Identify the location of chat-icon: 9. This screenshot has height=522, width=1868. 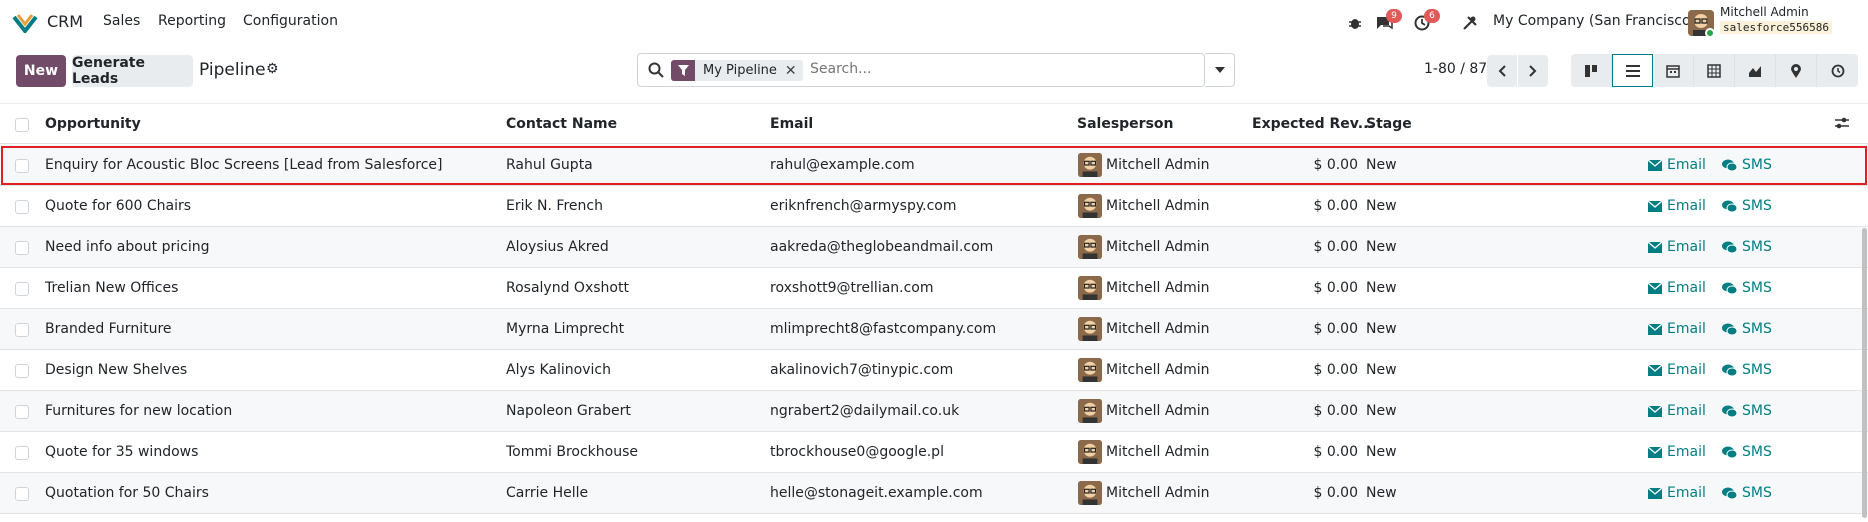
(1387, 21).